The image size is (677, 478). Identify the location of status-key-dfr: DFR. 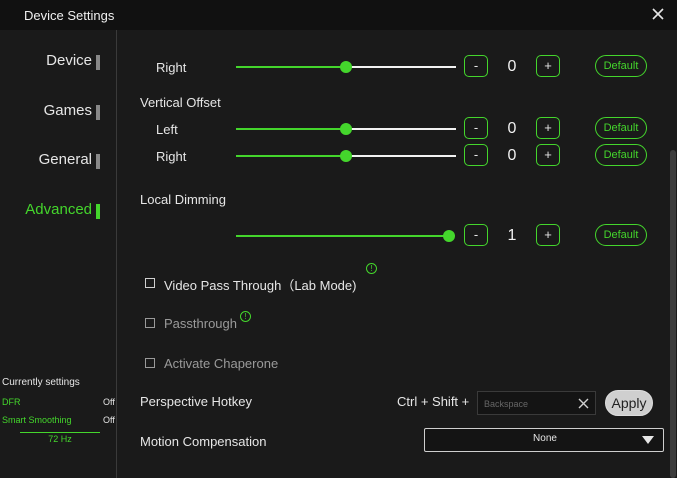
(11, 402).